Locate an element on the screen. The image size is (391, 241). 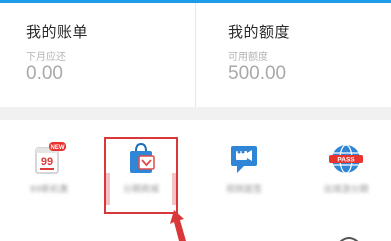
next-month-due-amount: 0.00 is located at coordinates (44, 73).